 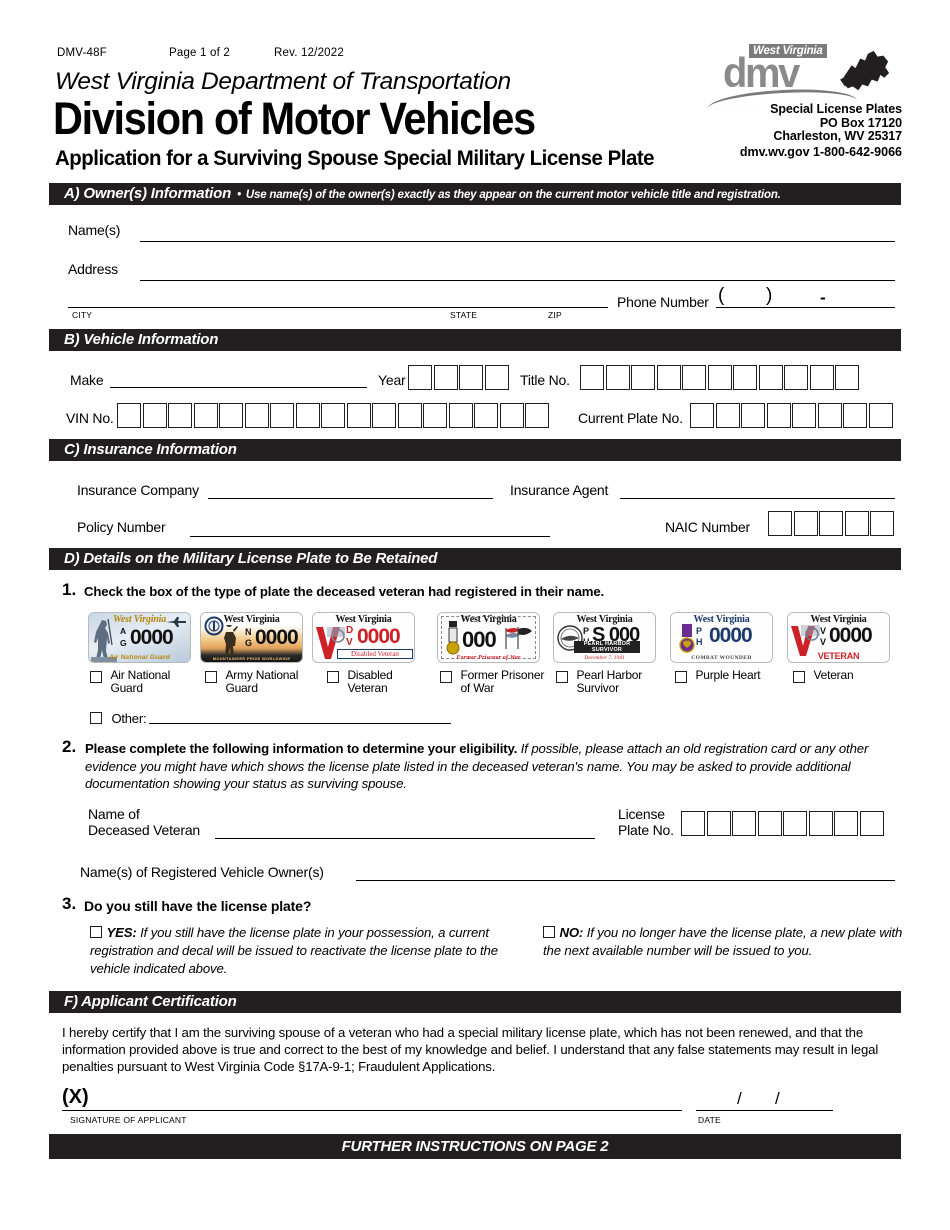 I want to click on policy-number-input, so click(x=370, y=536).